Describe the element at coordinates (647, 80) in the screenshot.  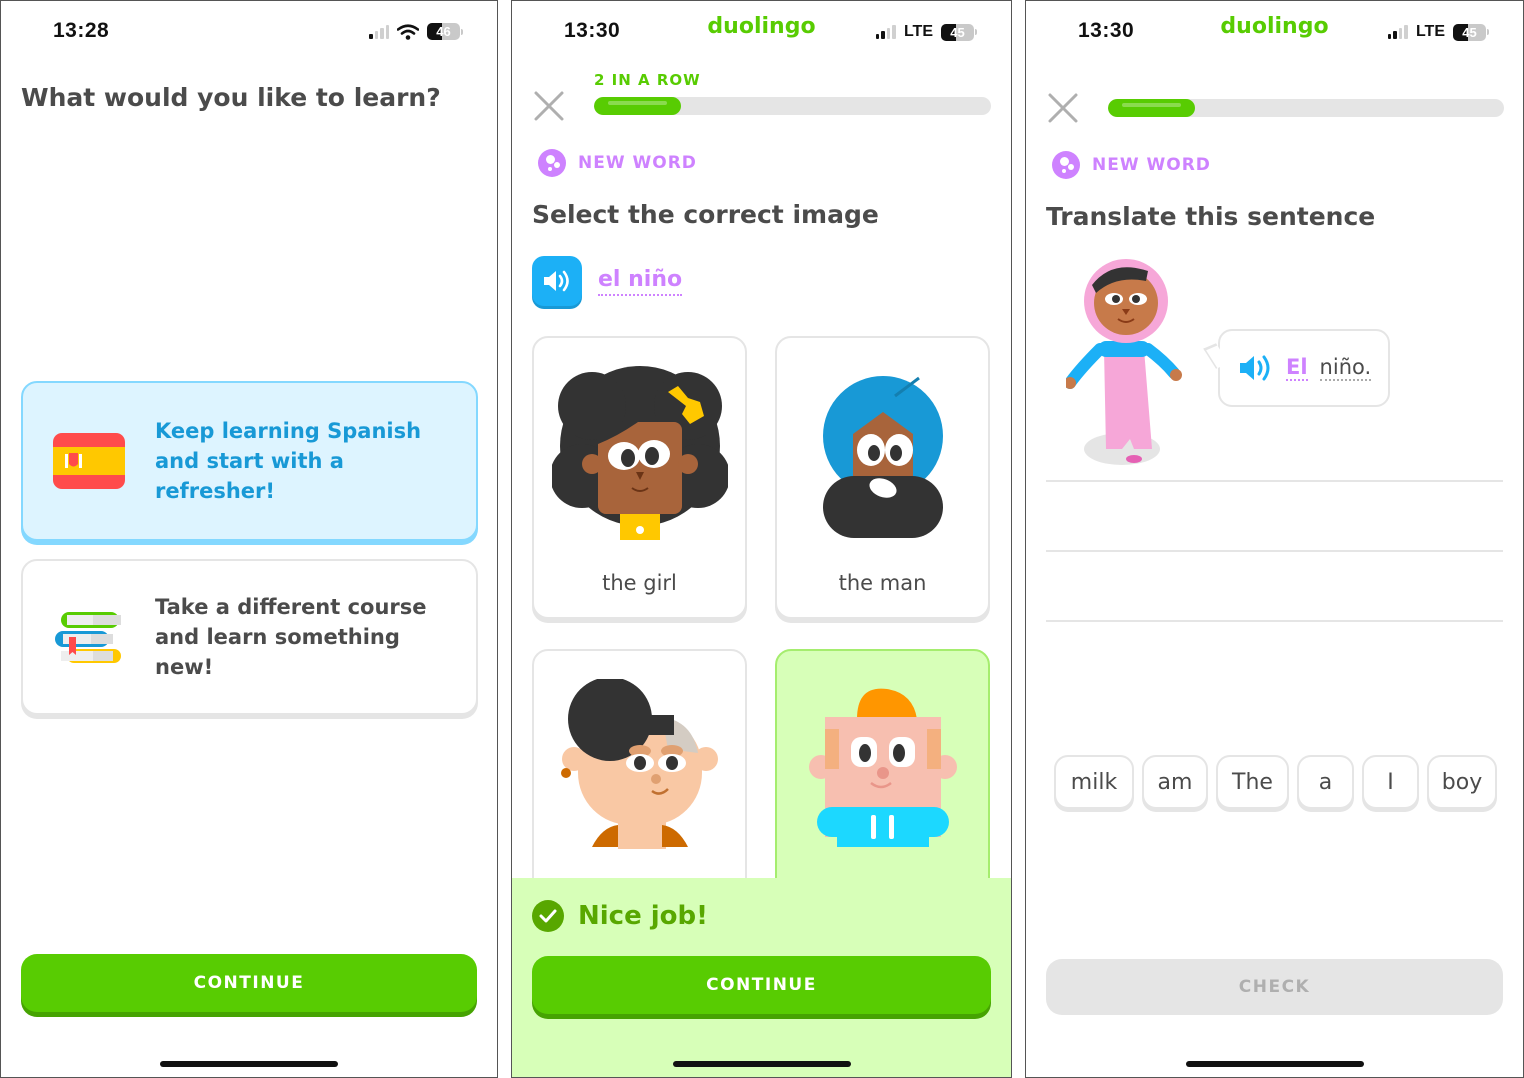
I see `streak-label: 2 IN A ROW` at that location.